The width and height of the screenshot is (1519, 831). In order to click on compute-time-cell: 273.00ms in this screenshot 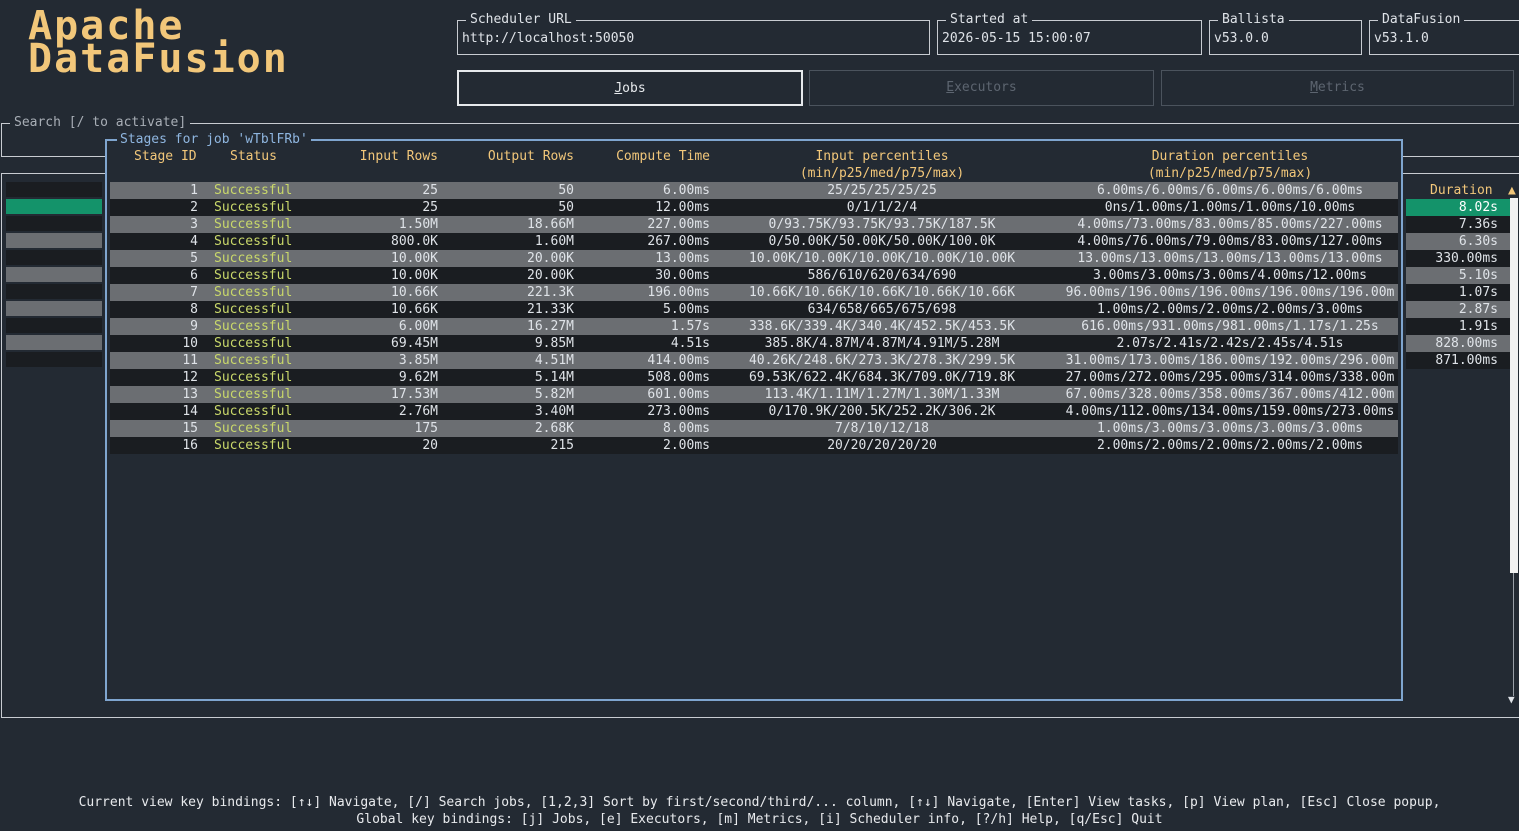, I will do `click(678, 411)`.